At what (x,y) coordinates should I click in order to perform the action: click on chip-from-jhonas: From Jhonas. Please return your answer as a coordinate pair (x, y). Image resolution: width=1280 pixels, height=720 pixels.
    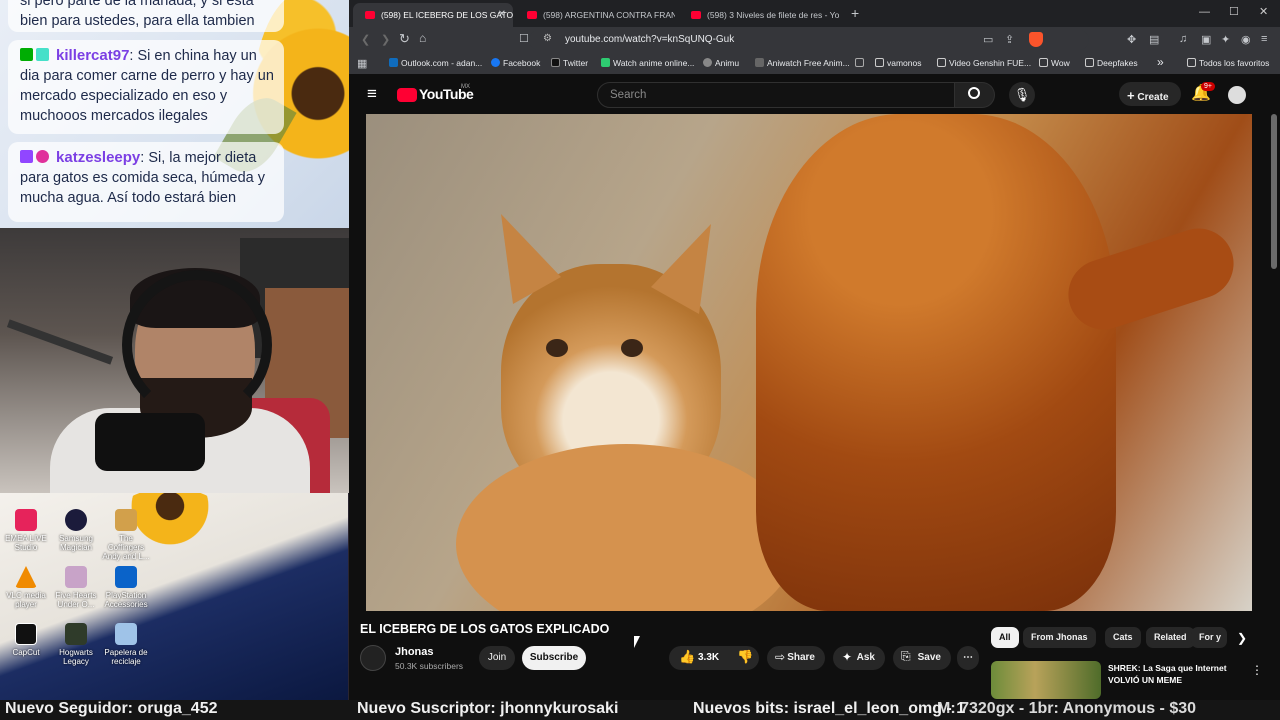
    Looking at the image, I should click on (1059, 637).